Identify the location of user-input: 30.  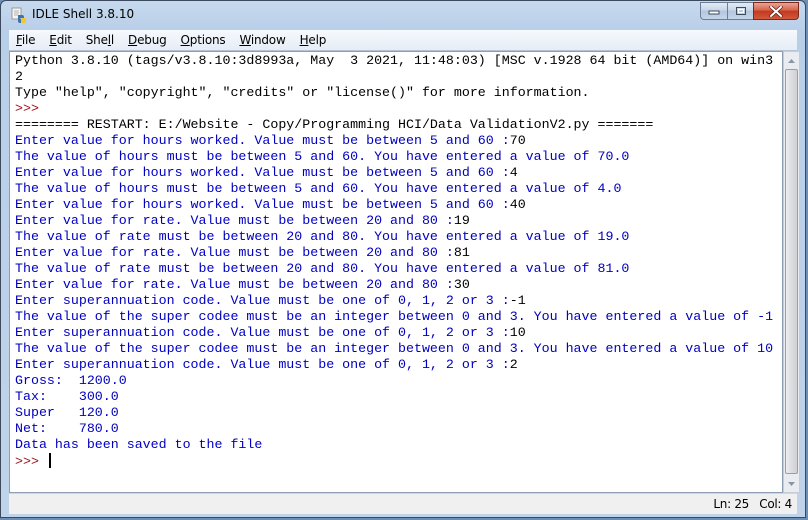
(461, 284).